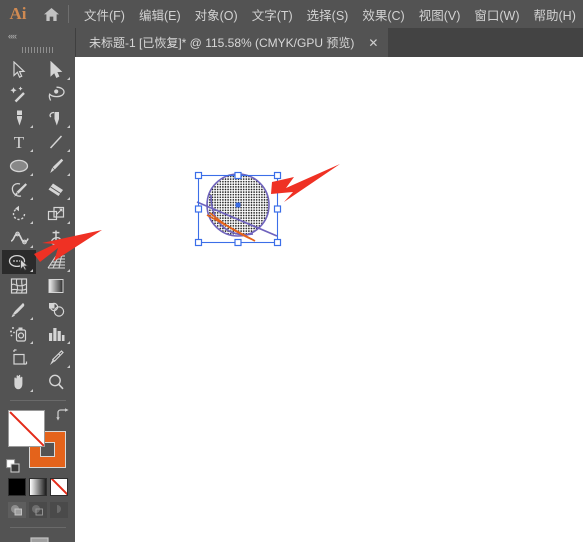  I want to click on draw-inside-button, so click(58, 510).